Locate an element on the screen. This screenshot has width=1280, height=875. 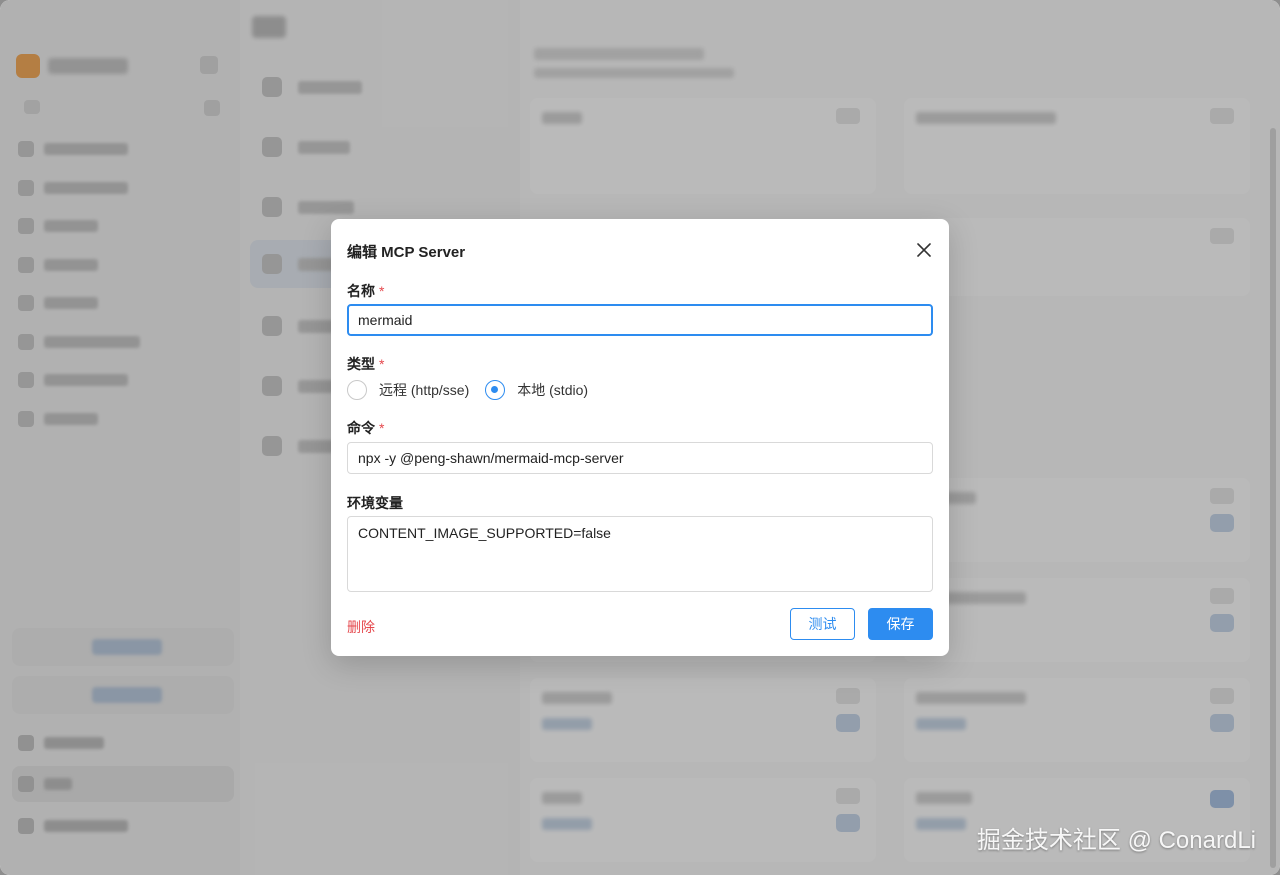
type-label: 类型 * is located at coordinates (365, 364).